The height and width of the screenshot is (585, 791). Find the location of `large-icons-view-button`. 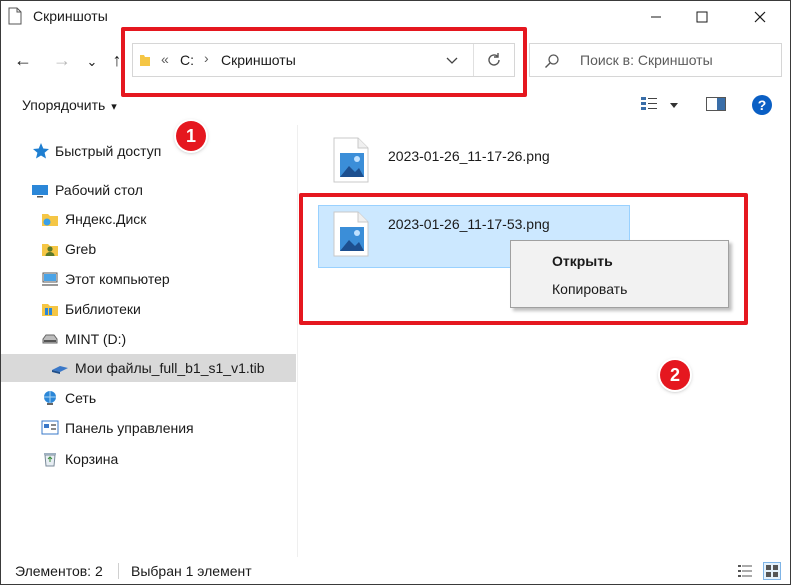

large-icons-view-button is located at coordinates (772, 571).